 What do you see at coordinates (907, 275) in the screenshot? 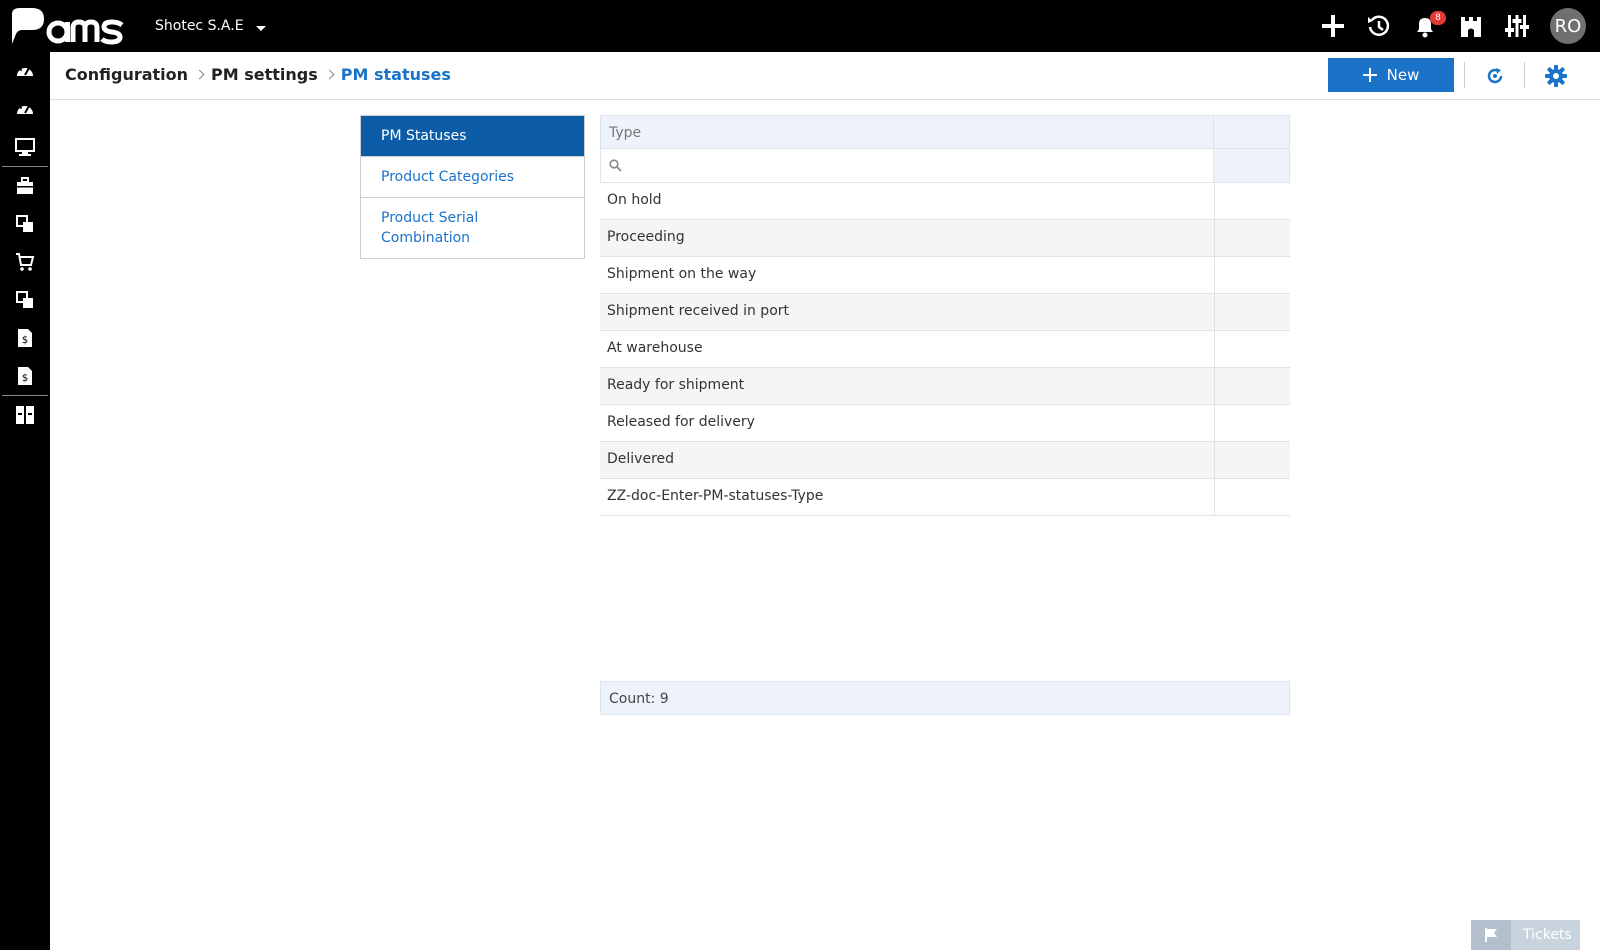
I see `cell-type: Shipment on the way` at bounding box center [907, 275].